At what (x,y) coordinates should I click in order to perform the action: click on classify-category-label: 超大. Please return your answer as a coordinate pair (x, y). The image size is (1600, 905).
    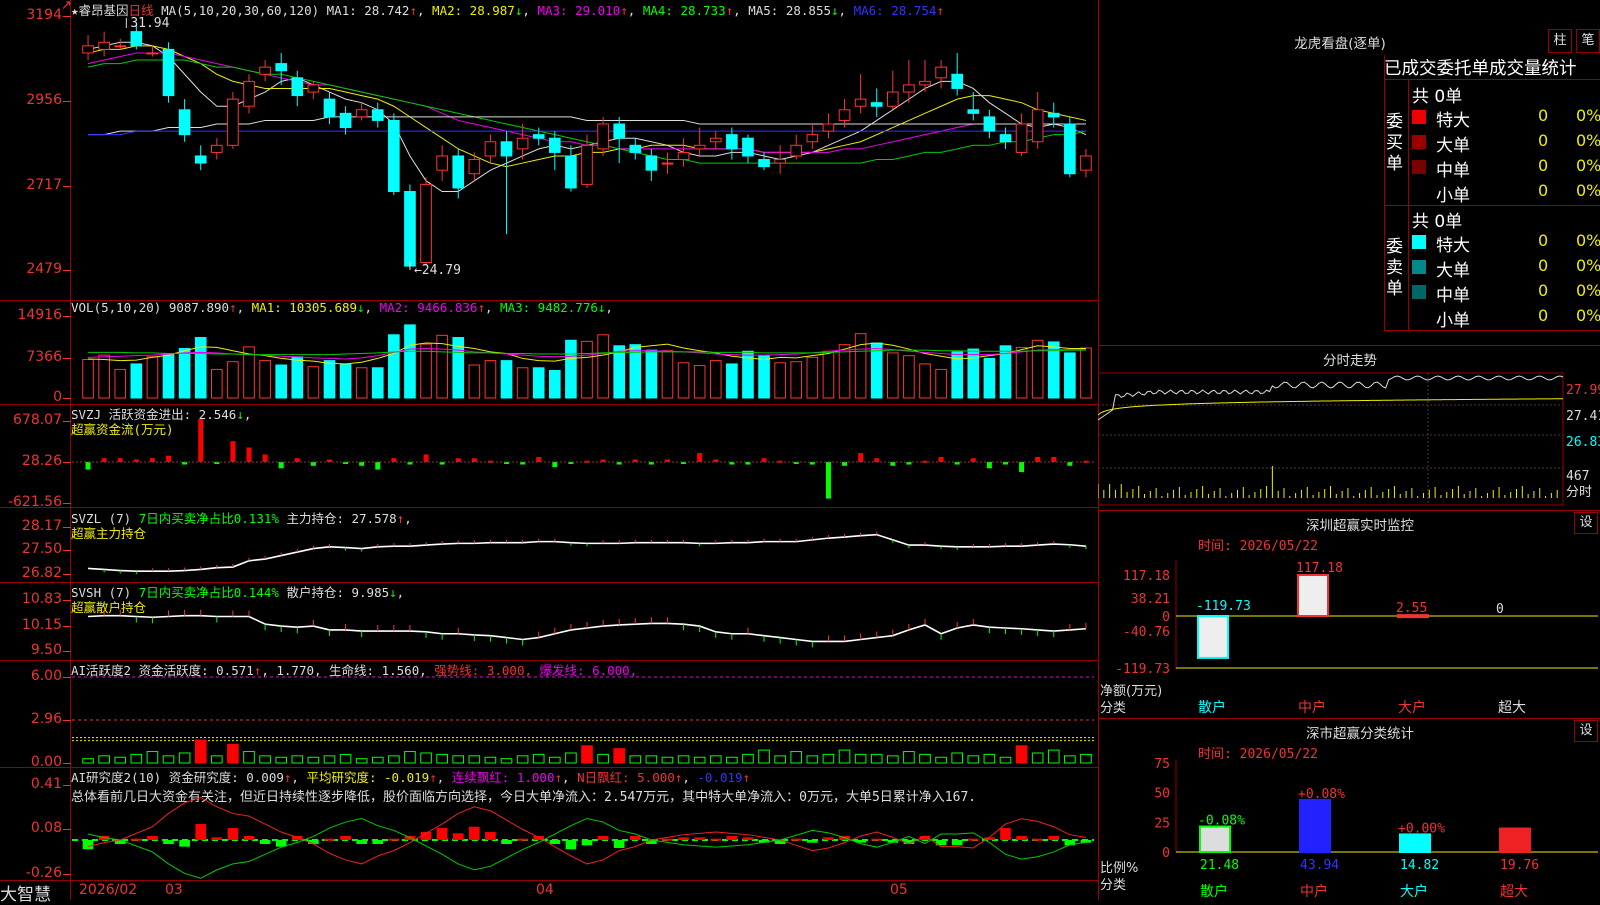
    Looking at the image, I should click on (1514, 892).